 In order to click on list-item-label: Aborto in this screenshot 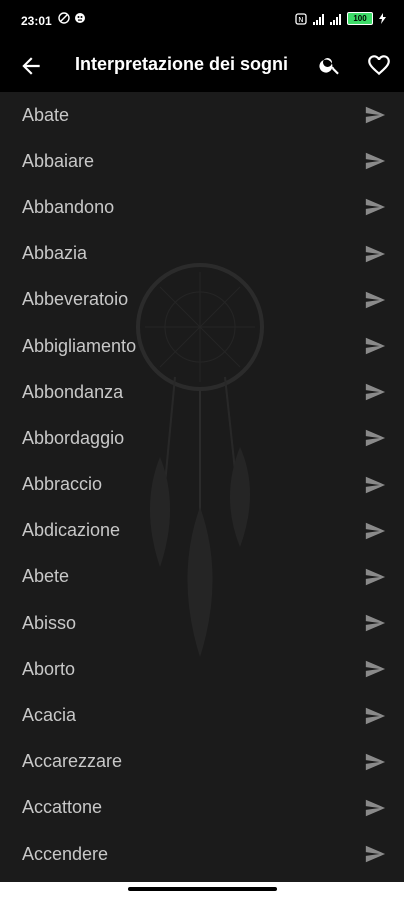, I will do `click(49, 668)`.